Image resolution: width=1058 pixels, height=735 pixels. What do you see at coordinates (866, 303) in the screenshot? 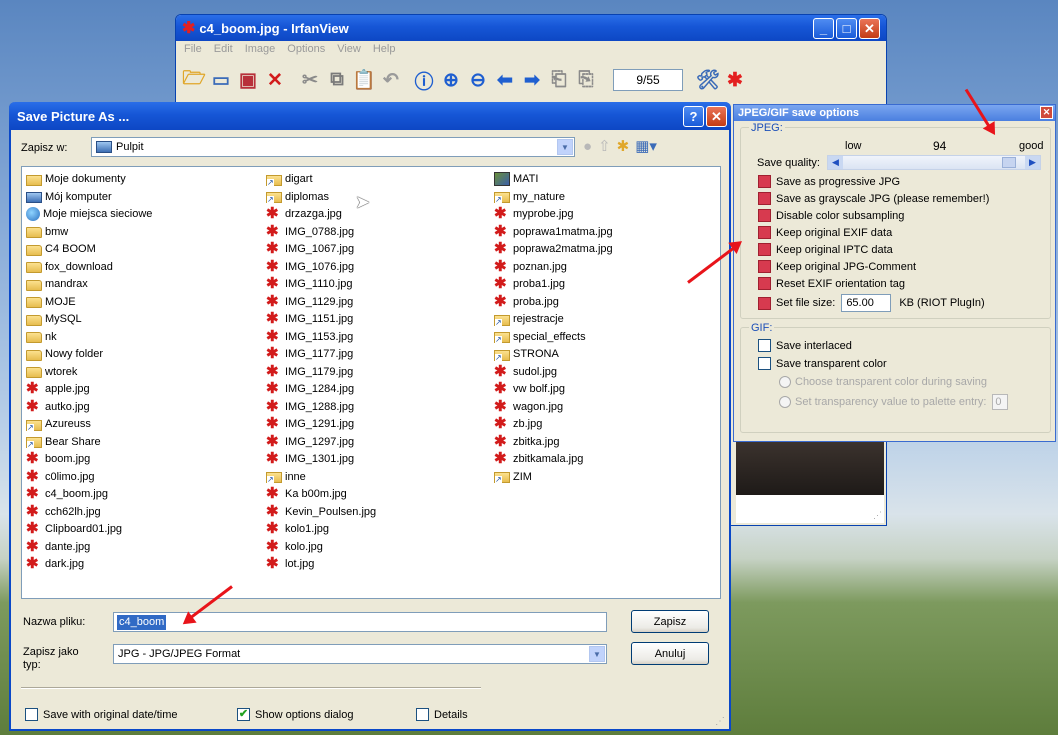
I see `file-size-input: 65.00` at bounding box center [866, 303].